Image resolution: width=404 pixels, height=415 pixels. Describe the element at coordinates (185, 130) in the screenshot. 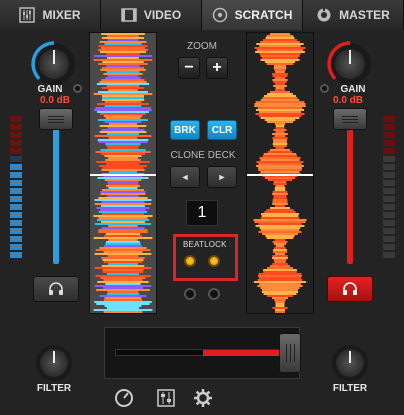

I see `brk-button: BRK` at that location.